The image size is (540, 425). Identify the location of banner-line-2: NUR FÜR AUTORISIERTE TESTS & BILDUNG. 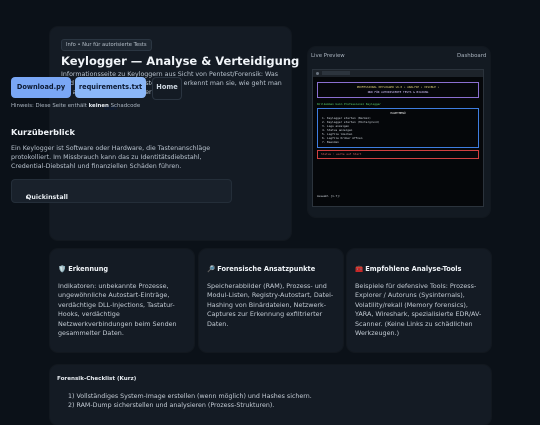
(398, 92).